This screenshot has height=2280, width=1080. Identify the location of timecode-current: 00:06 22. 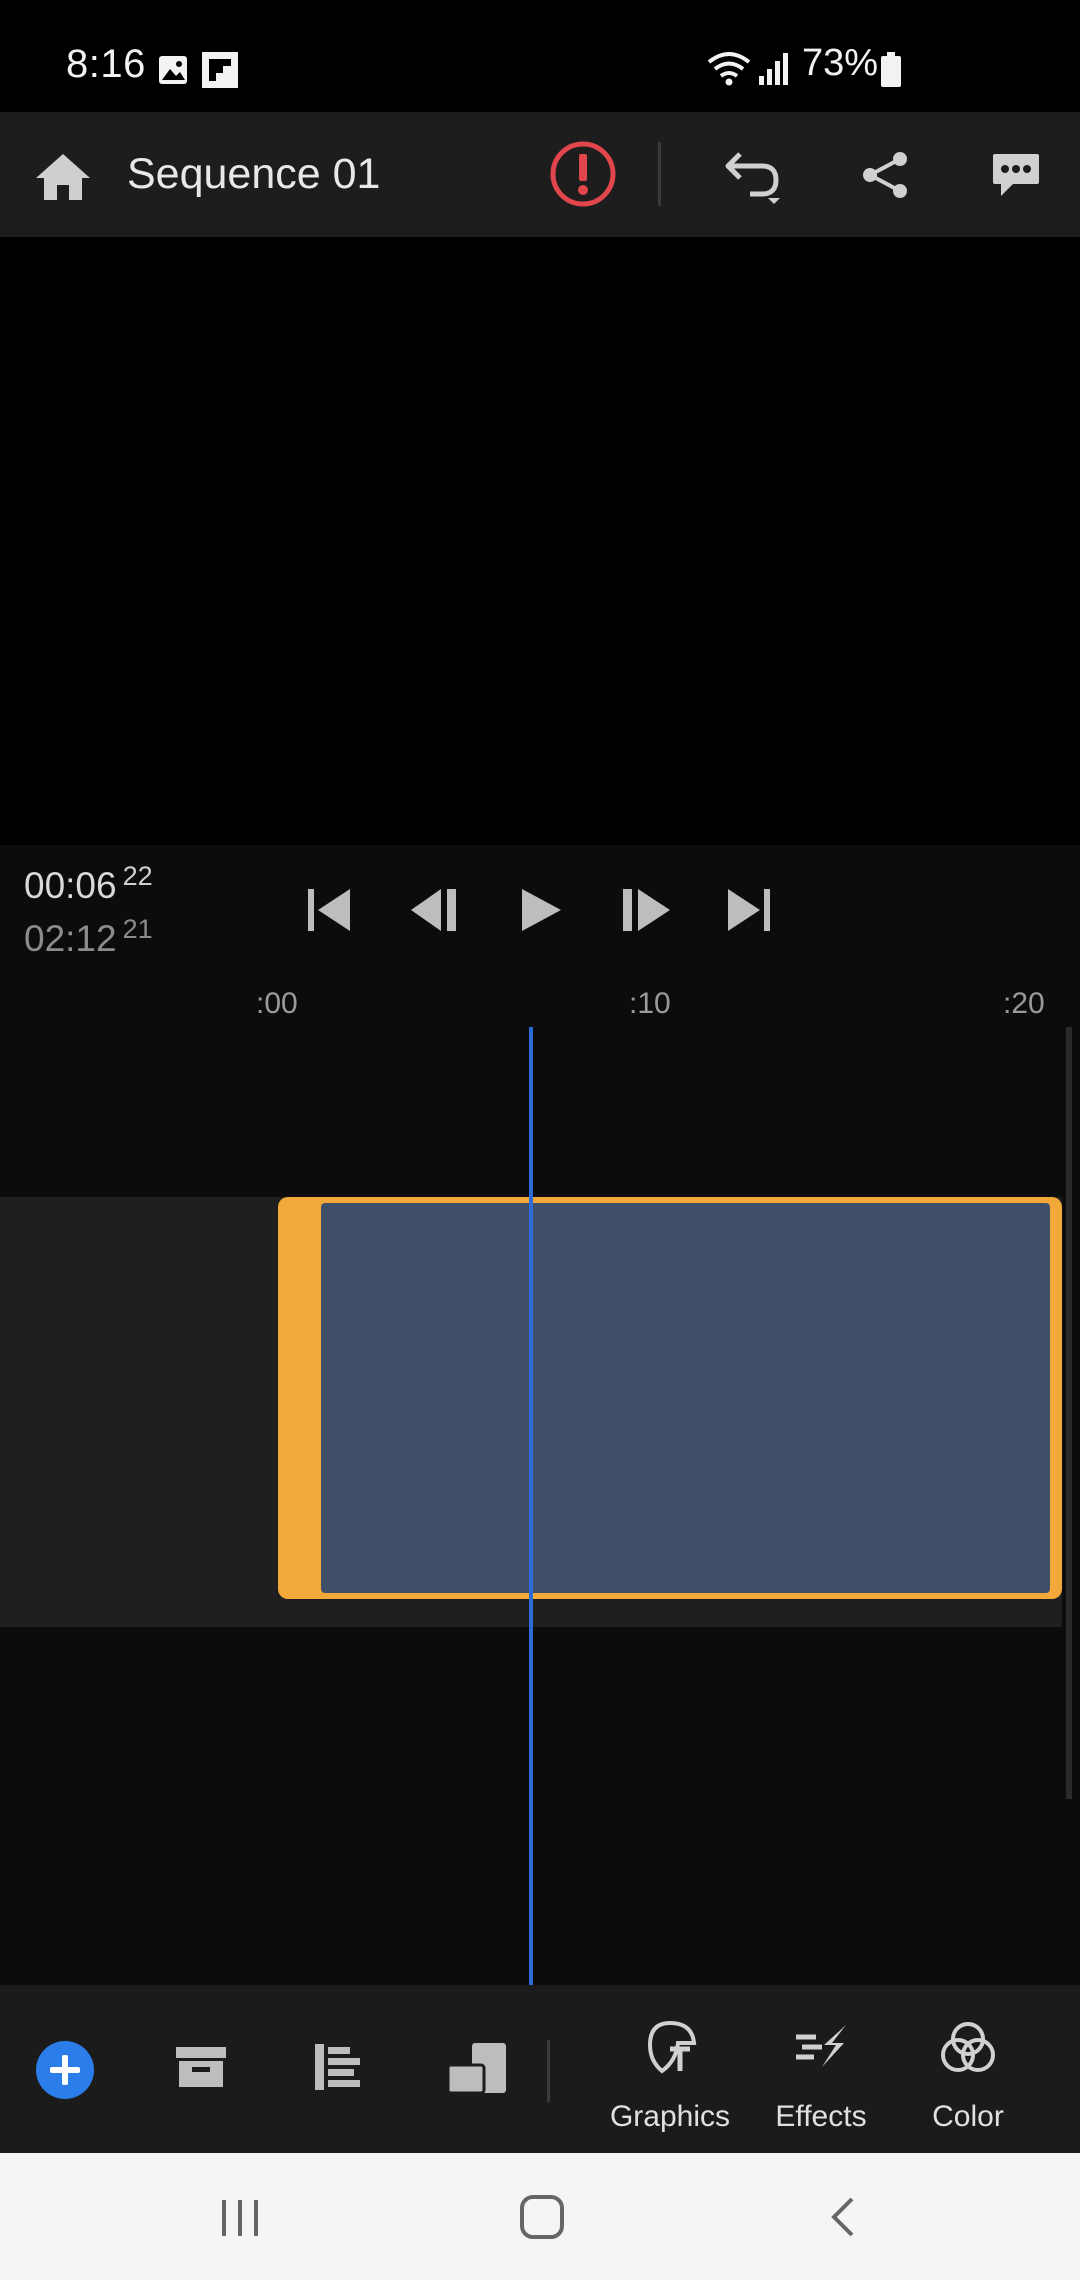
(88, 884).